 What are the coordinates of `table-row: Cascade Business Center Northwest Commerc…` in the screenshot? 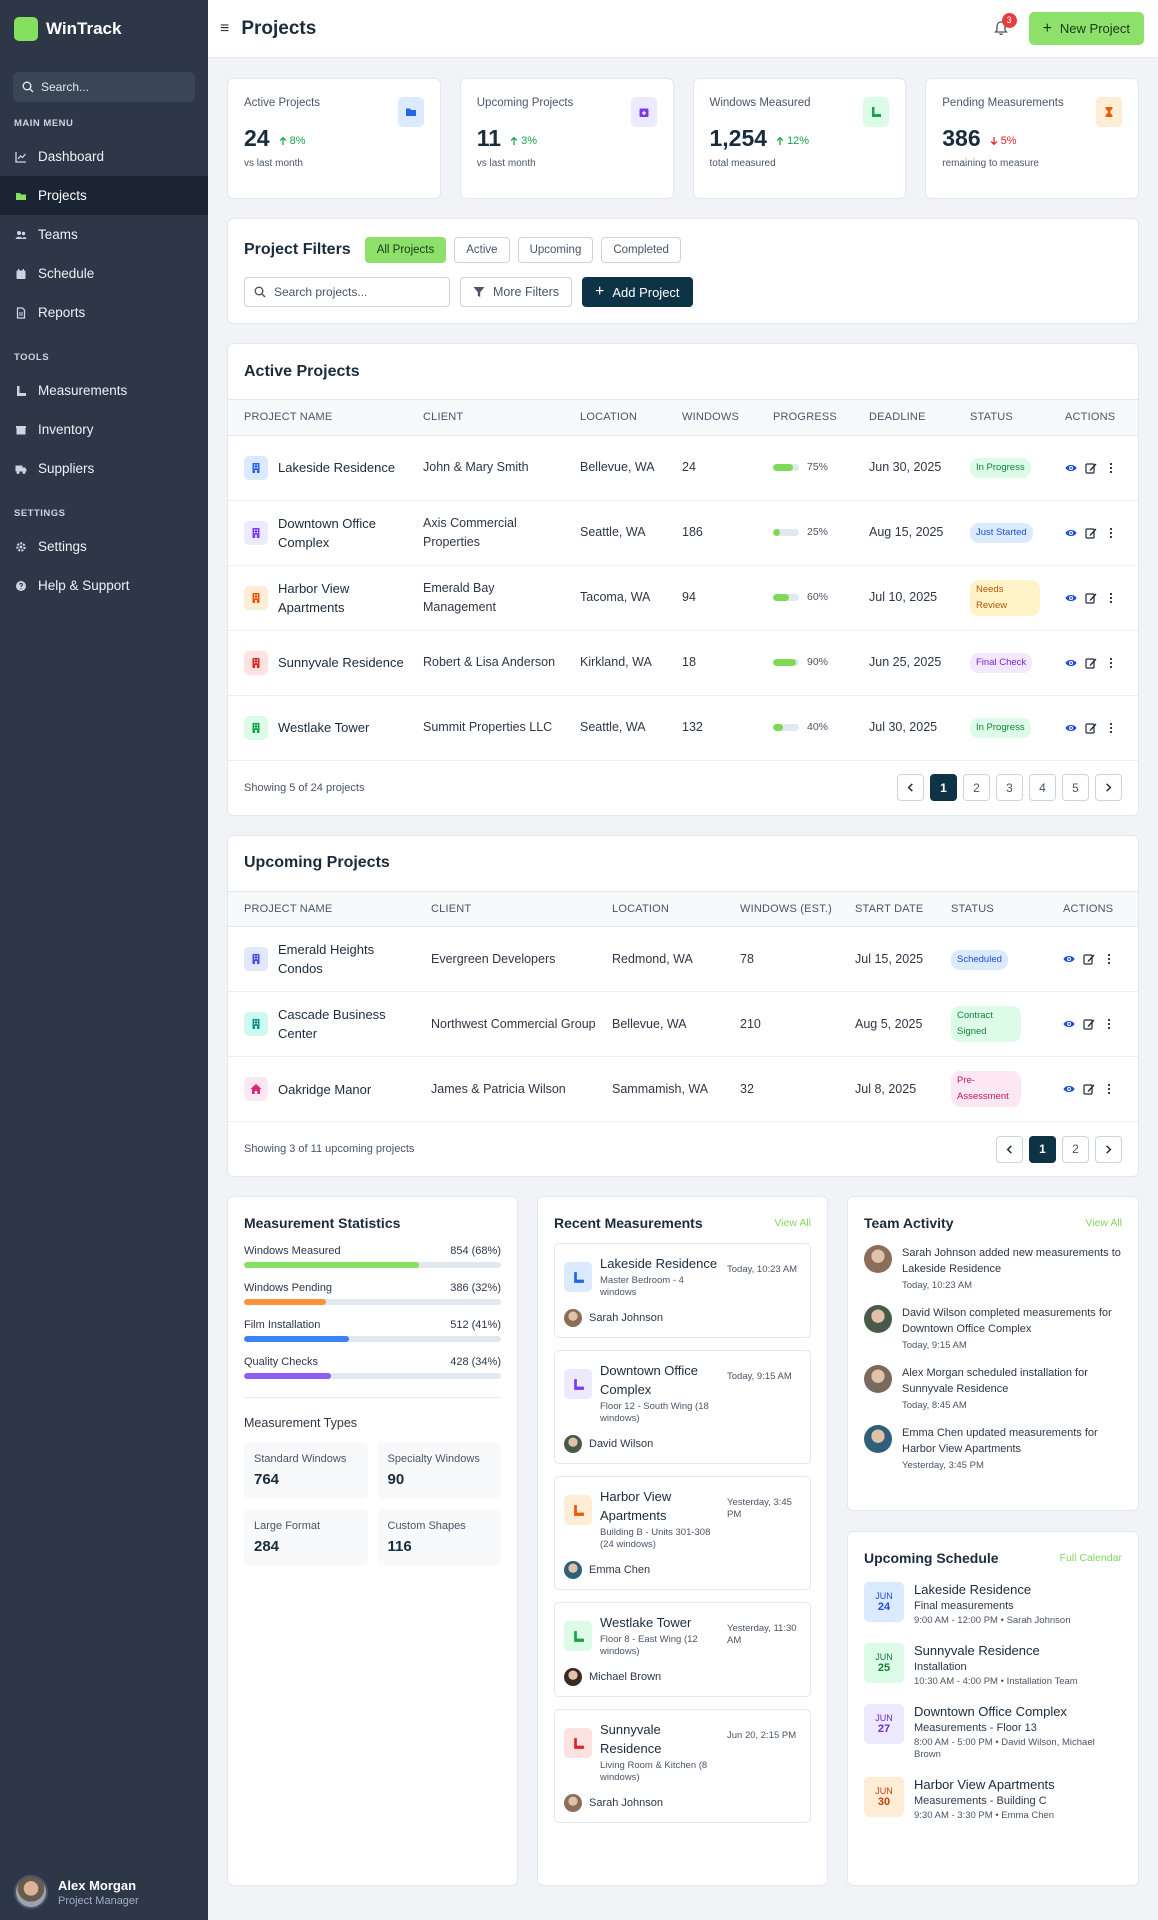 It's located at (683, 1024).